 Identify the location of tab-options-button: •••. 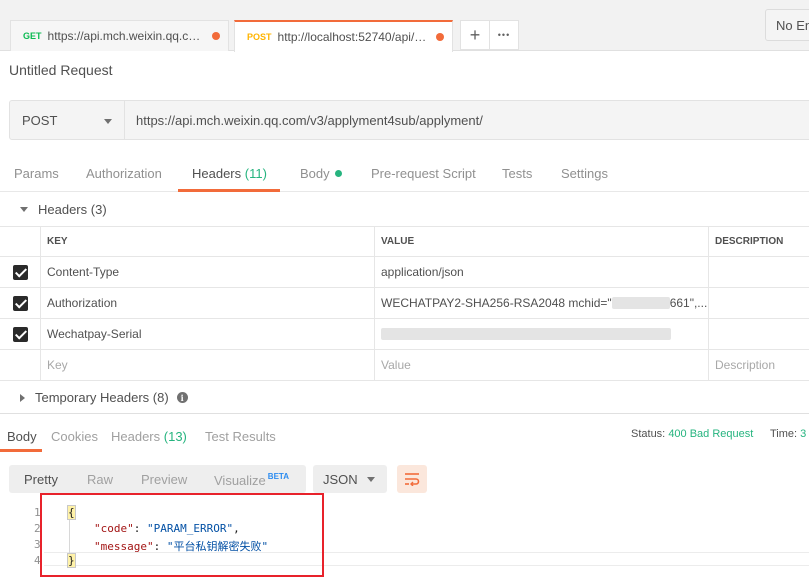
(504, 35).